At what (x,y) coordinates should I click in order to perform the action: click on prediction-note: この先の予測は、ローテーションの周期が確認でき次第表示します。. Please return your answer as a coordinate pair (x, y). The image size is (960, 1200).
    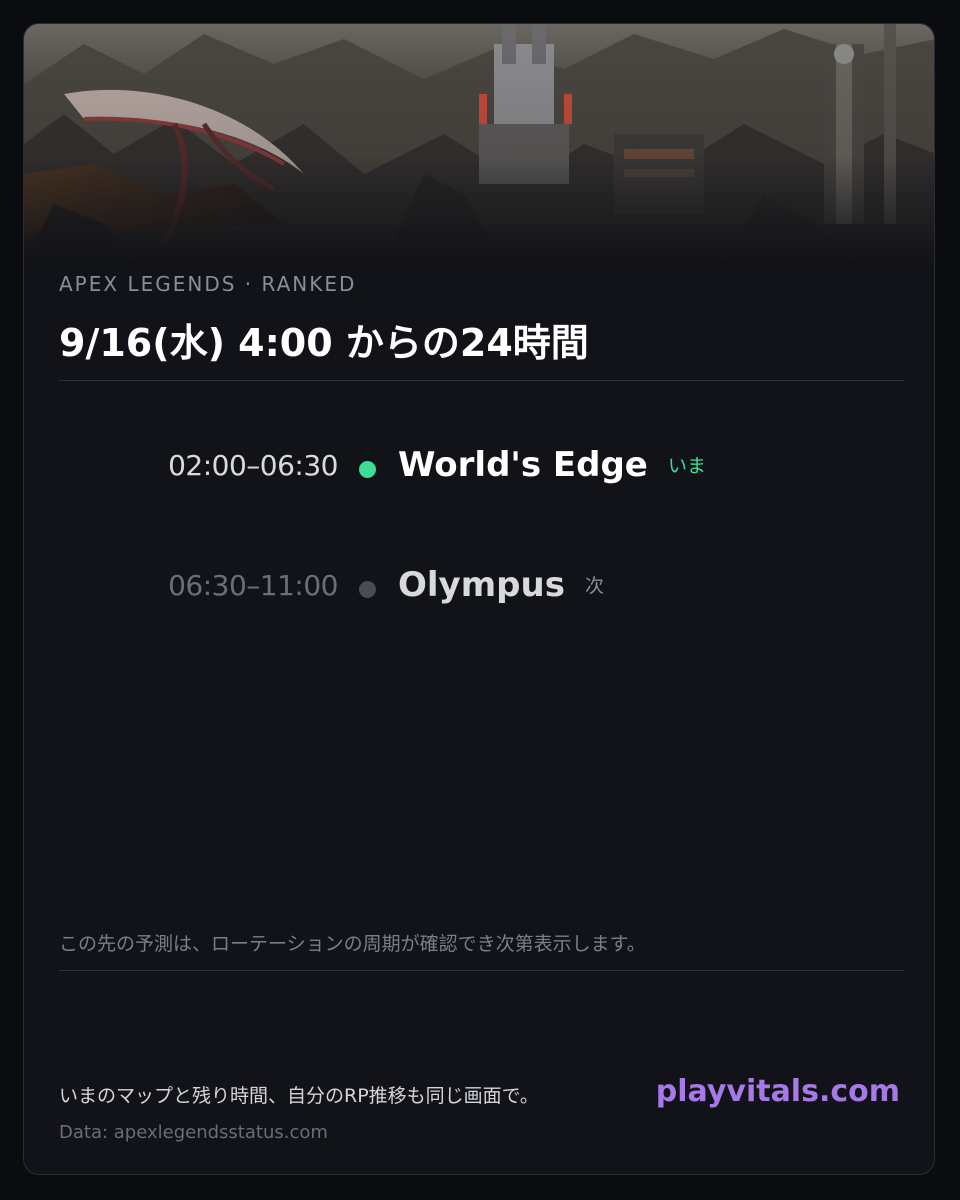
    Looking at the image, I should click on (352, 944).